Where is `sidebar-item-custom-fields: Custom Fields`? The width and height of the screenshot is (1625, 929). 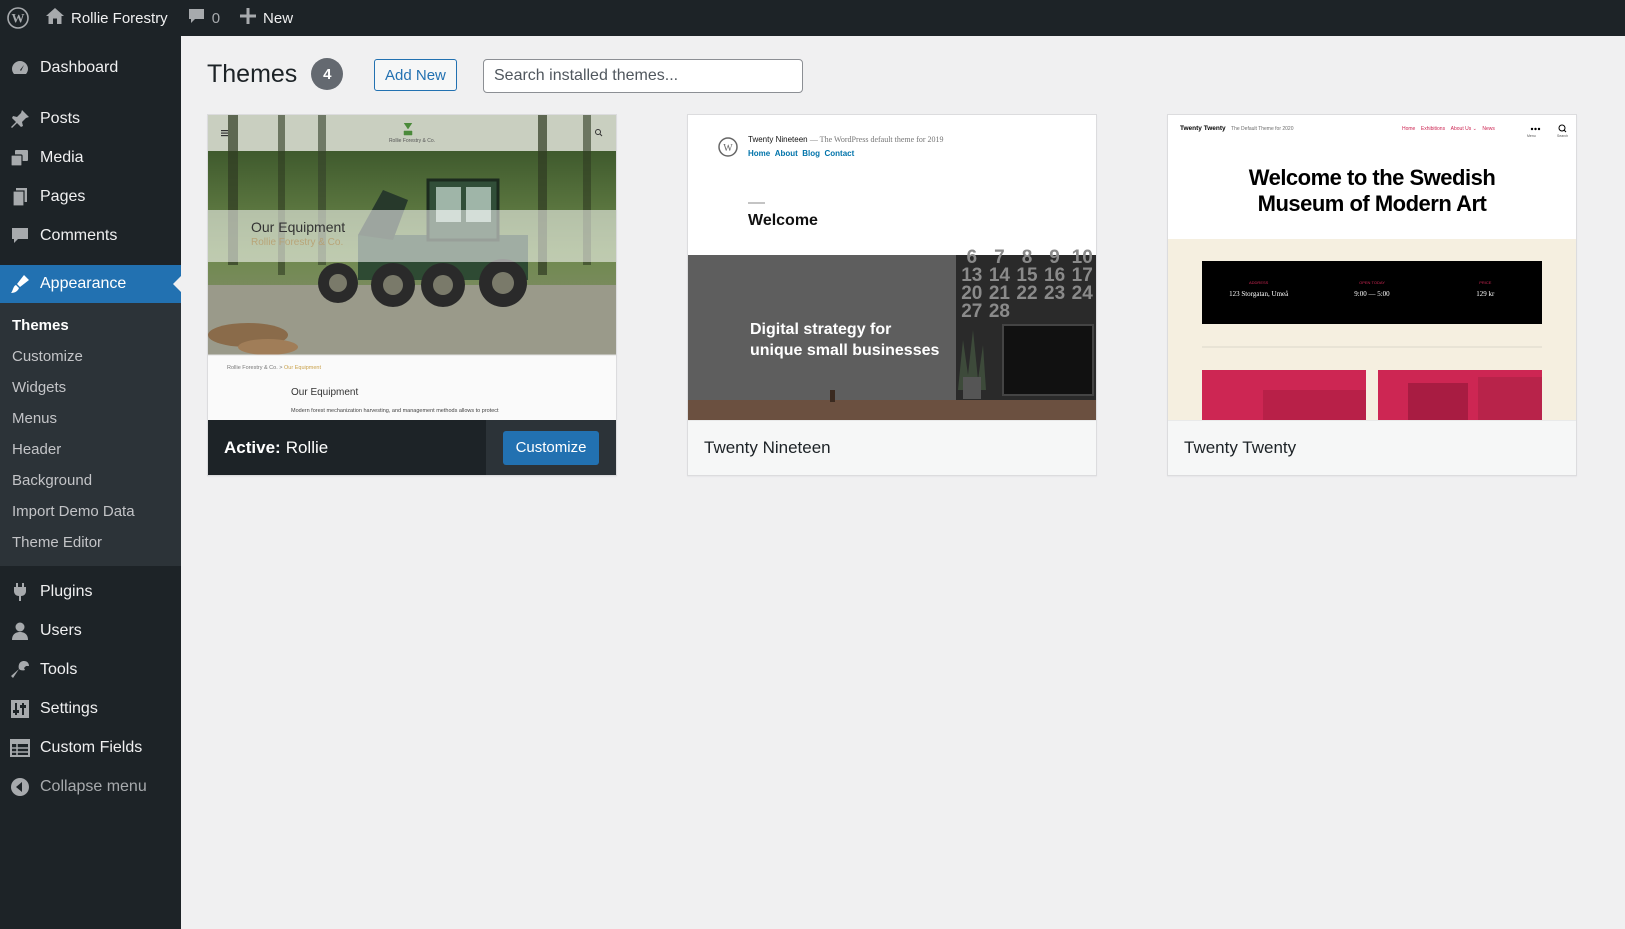 sidebar-item-custom-fields: Custom Fields is located at coordinates (90, 747).